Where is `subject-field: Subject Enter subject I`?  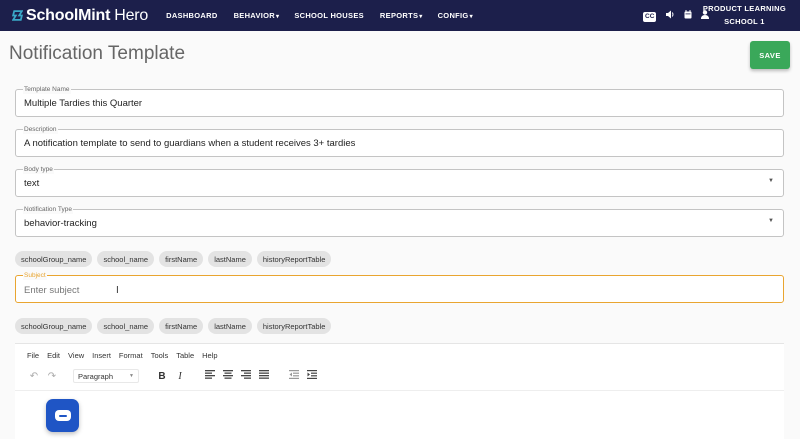 subject-field: Subject Enter subject I is located at coordinates (399, 287).